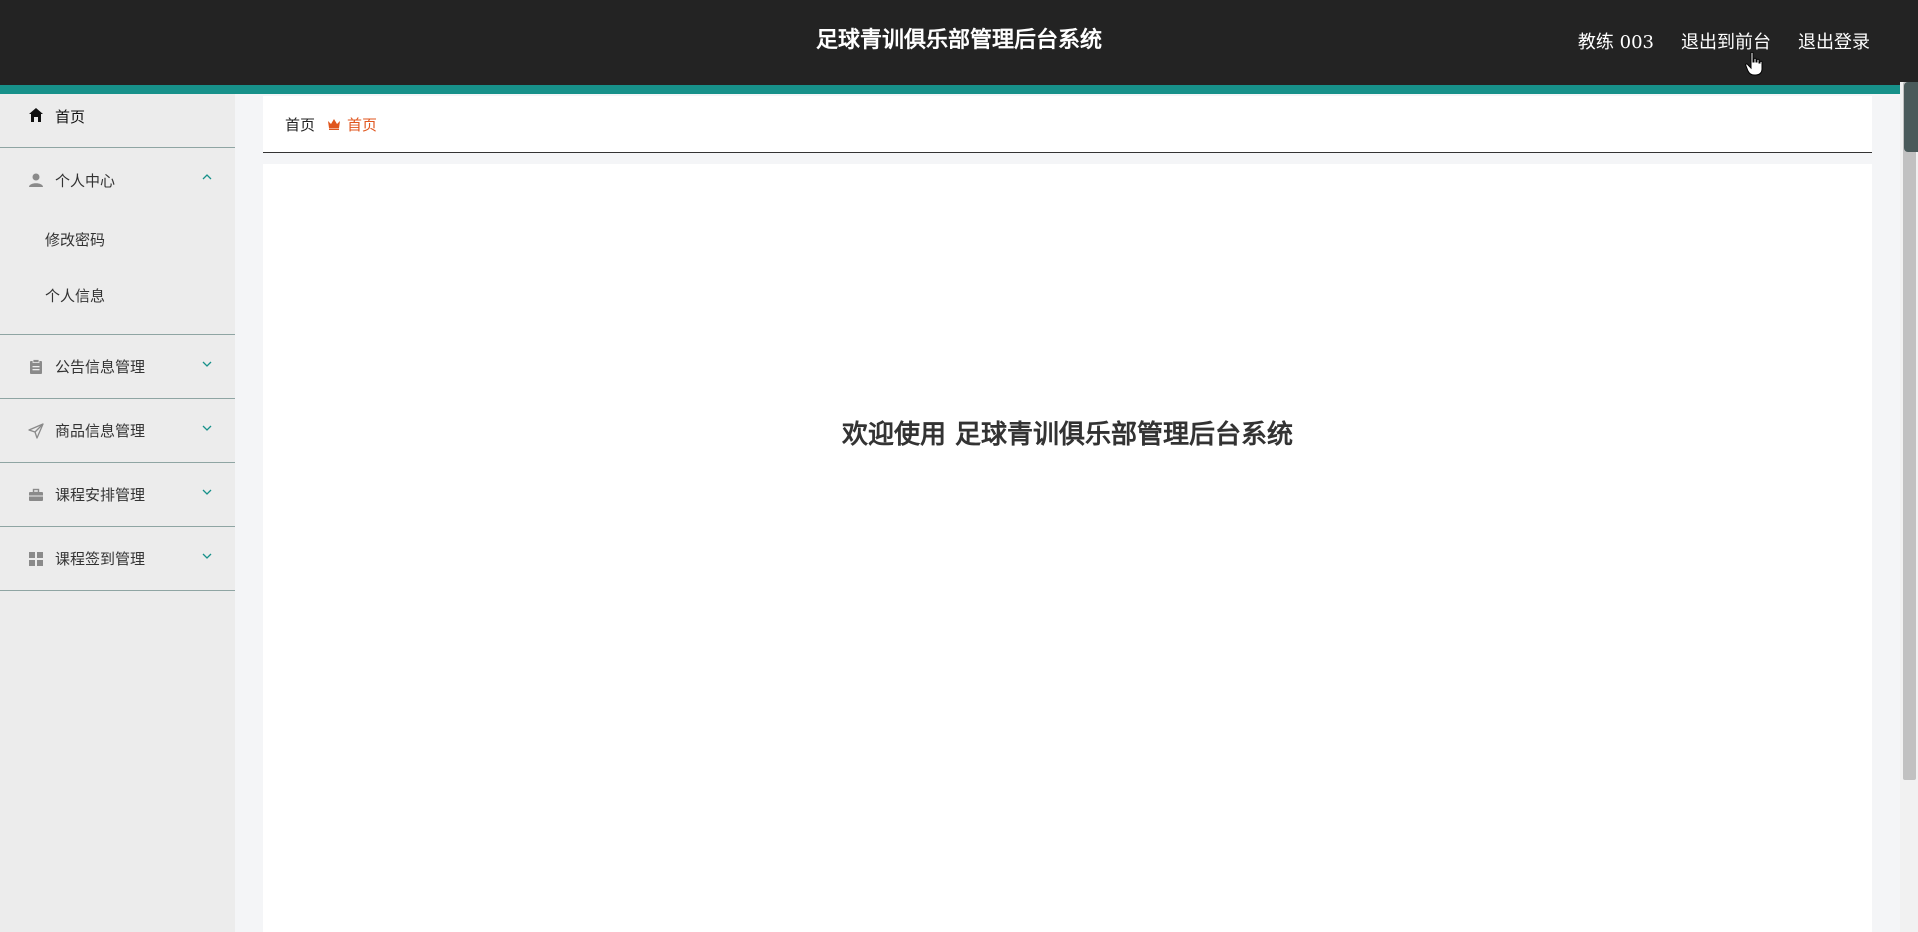  I want to click on sidebar-item-label: 首页, so click(70, 117).